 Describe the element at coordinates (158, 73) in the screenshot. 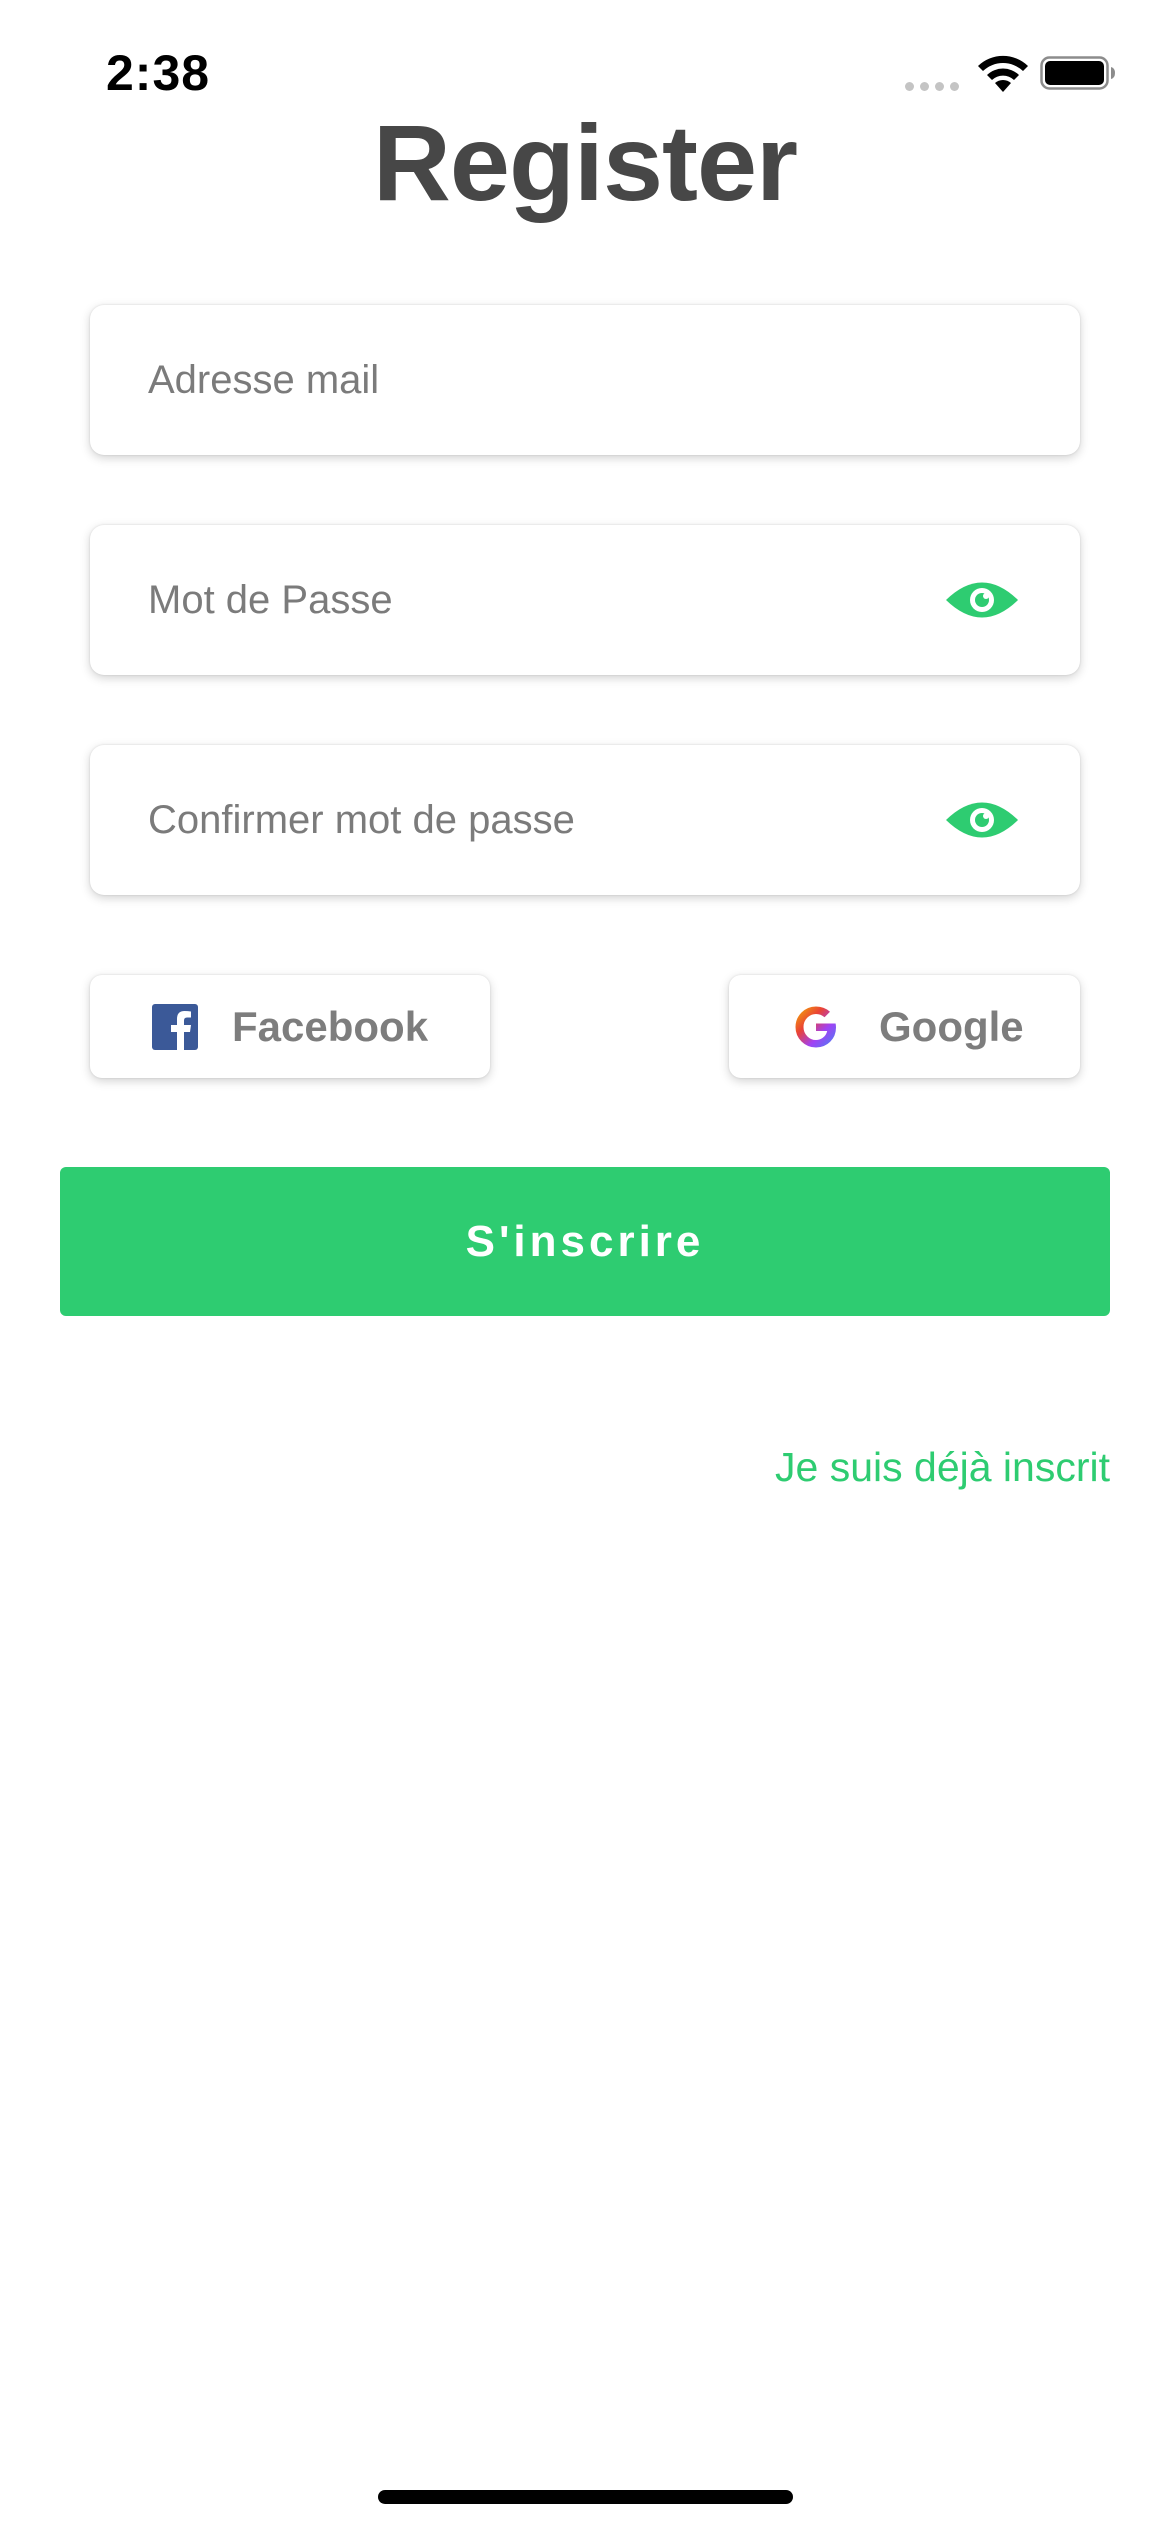

I see `status-time: 2:38` at that location.